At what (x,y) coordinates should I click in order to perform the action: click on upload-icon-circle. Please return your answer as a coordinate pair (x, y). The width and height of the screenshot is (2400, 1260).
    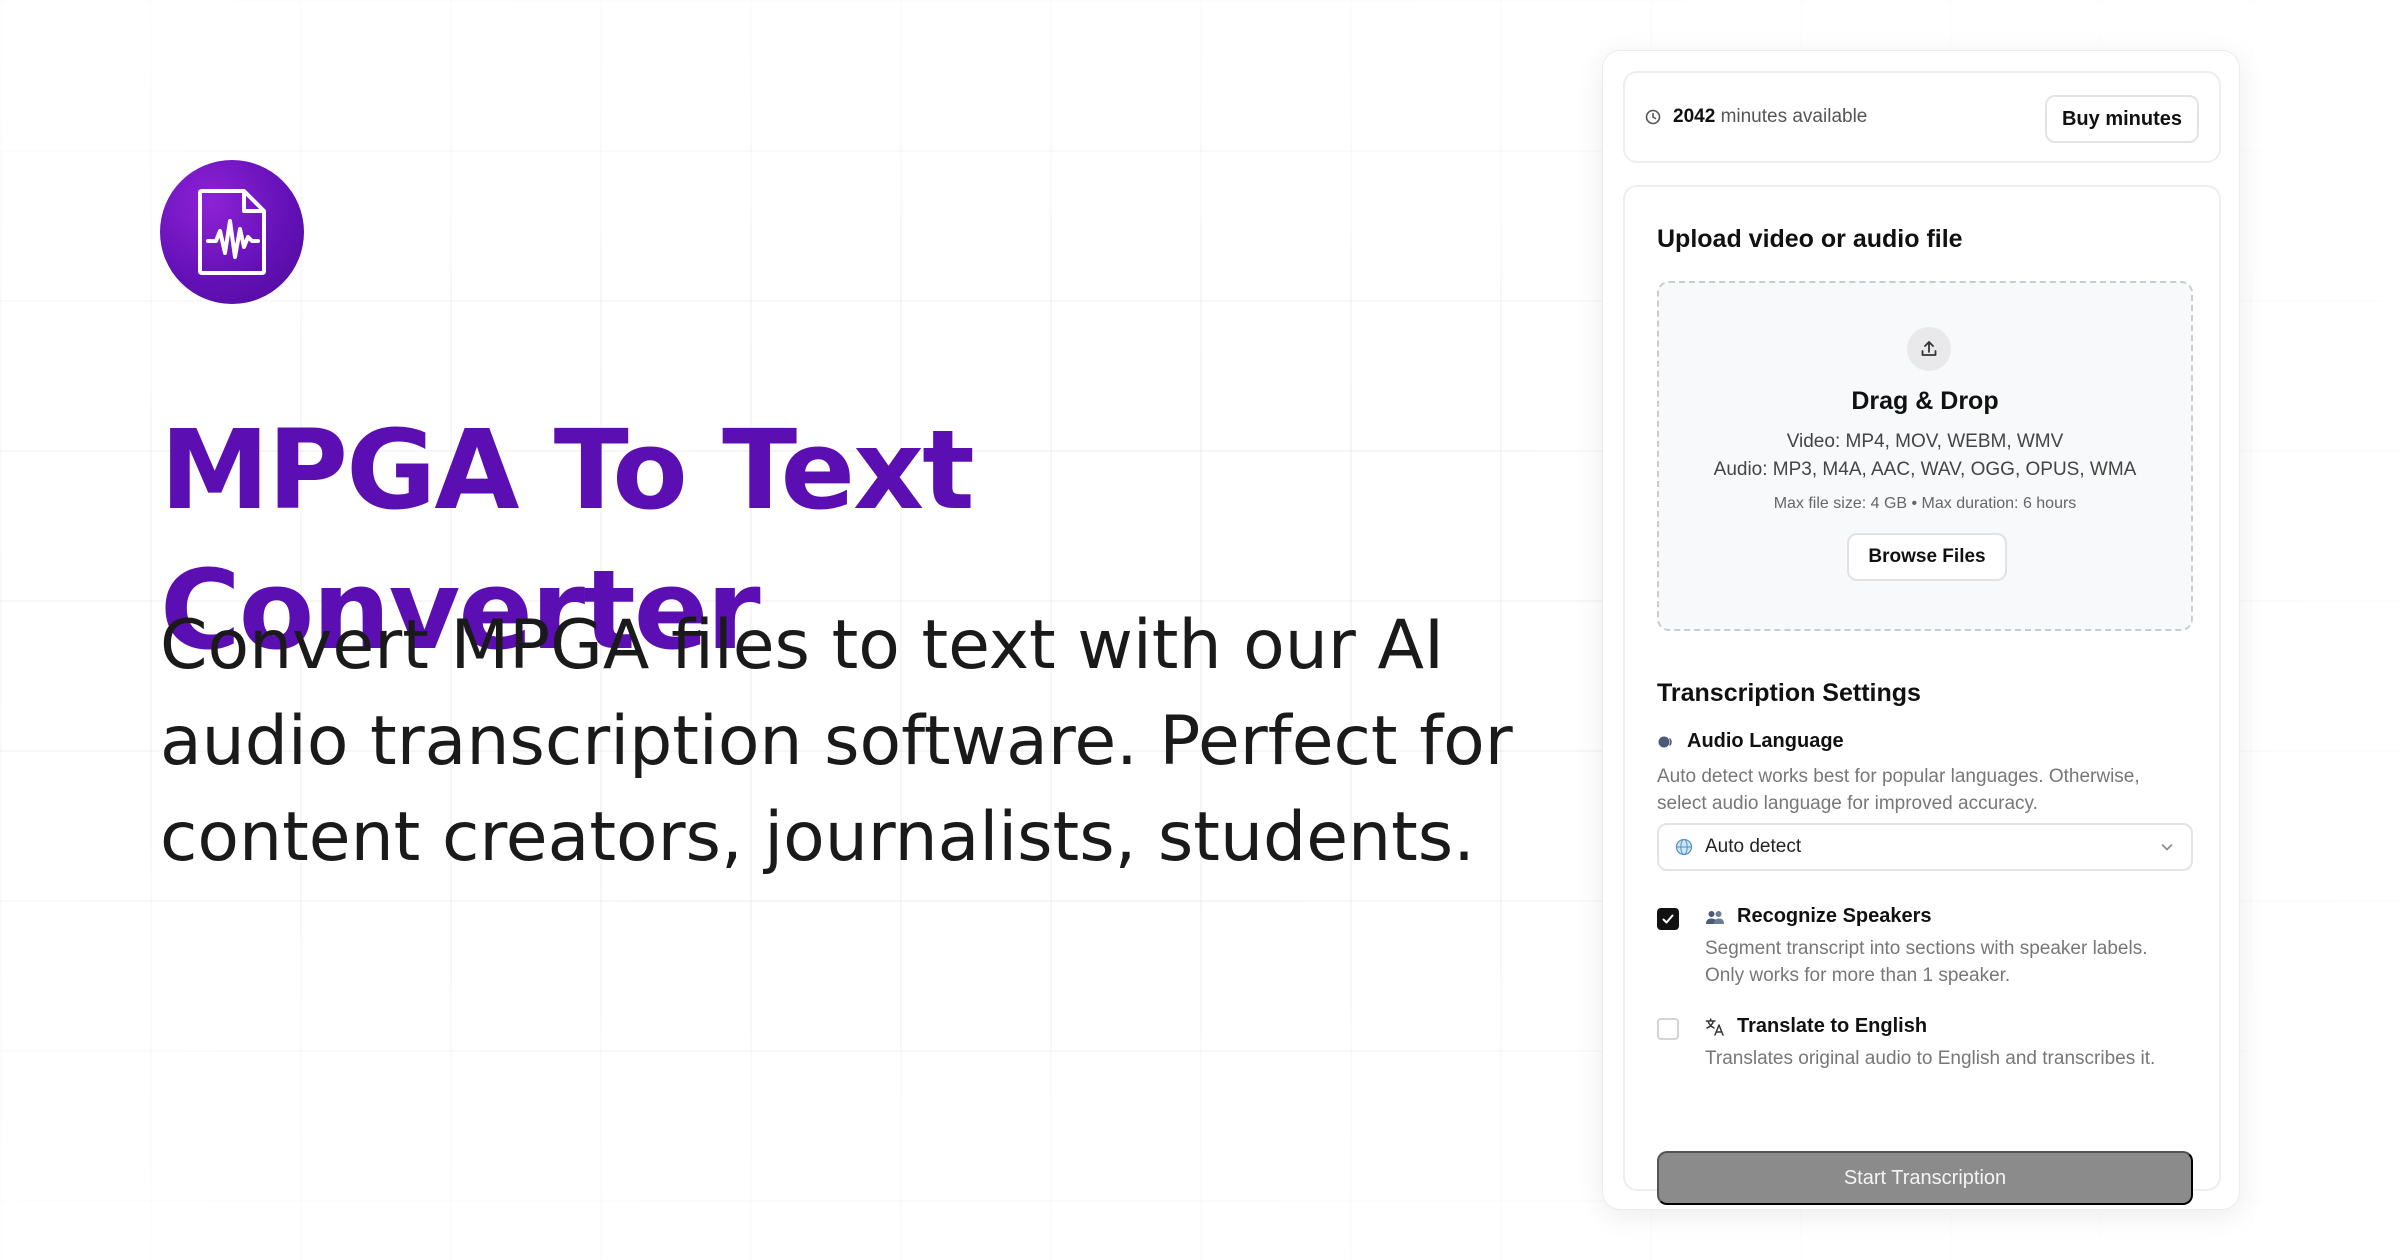
    Looking at the image, I should click on (1929, 349).